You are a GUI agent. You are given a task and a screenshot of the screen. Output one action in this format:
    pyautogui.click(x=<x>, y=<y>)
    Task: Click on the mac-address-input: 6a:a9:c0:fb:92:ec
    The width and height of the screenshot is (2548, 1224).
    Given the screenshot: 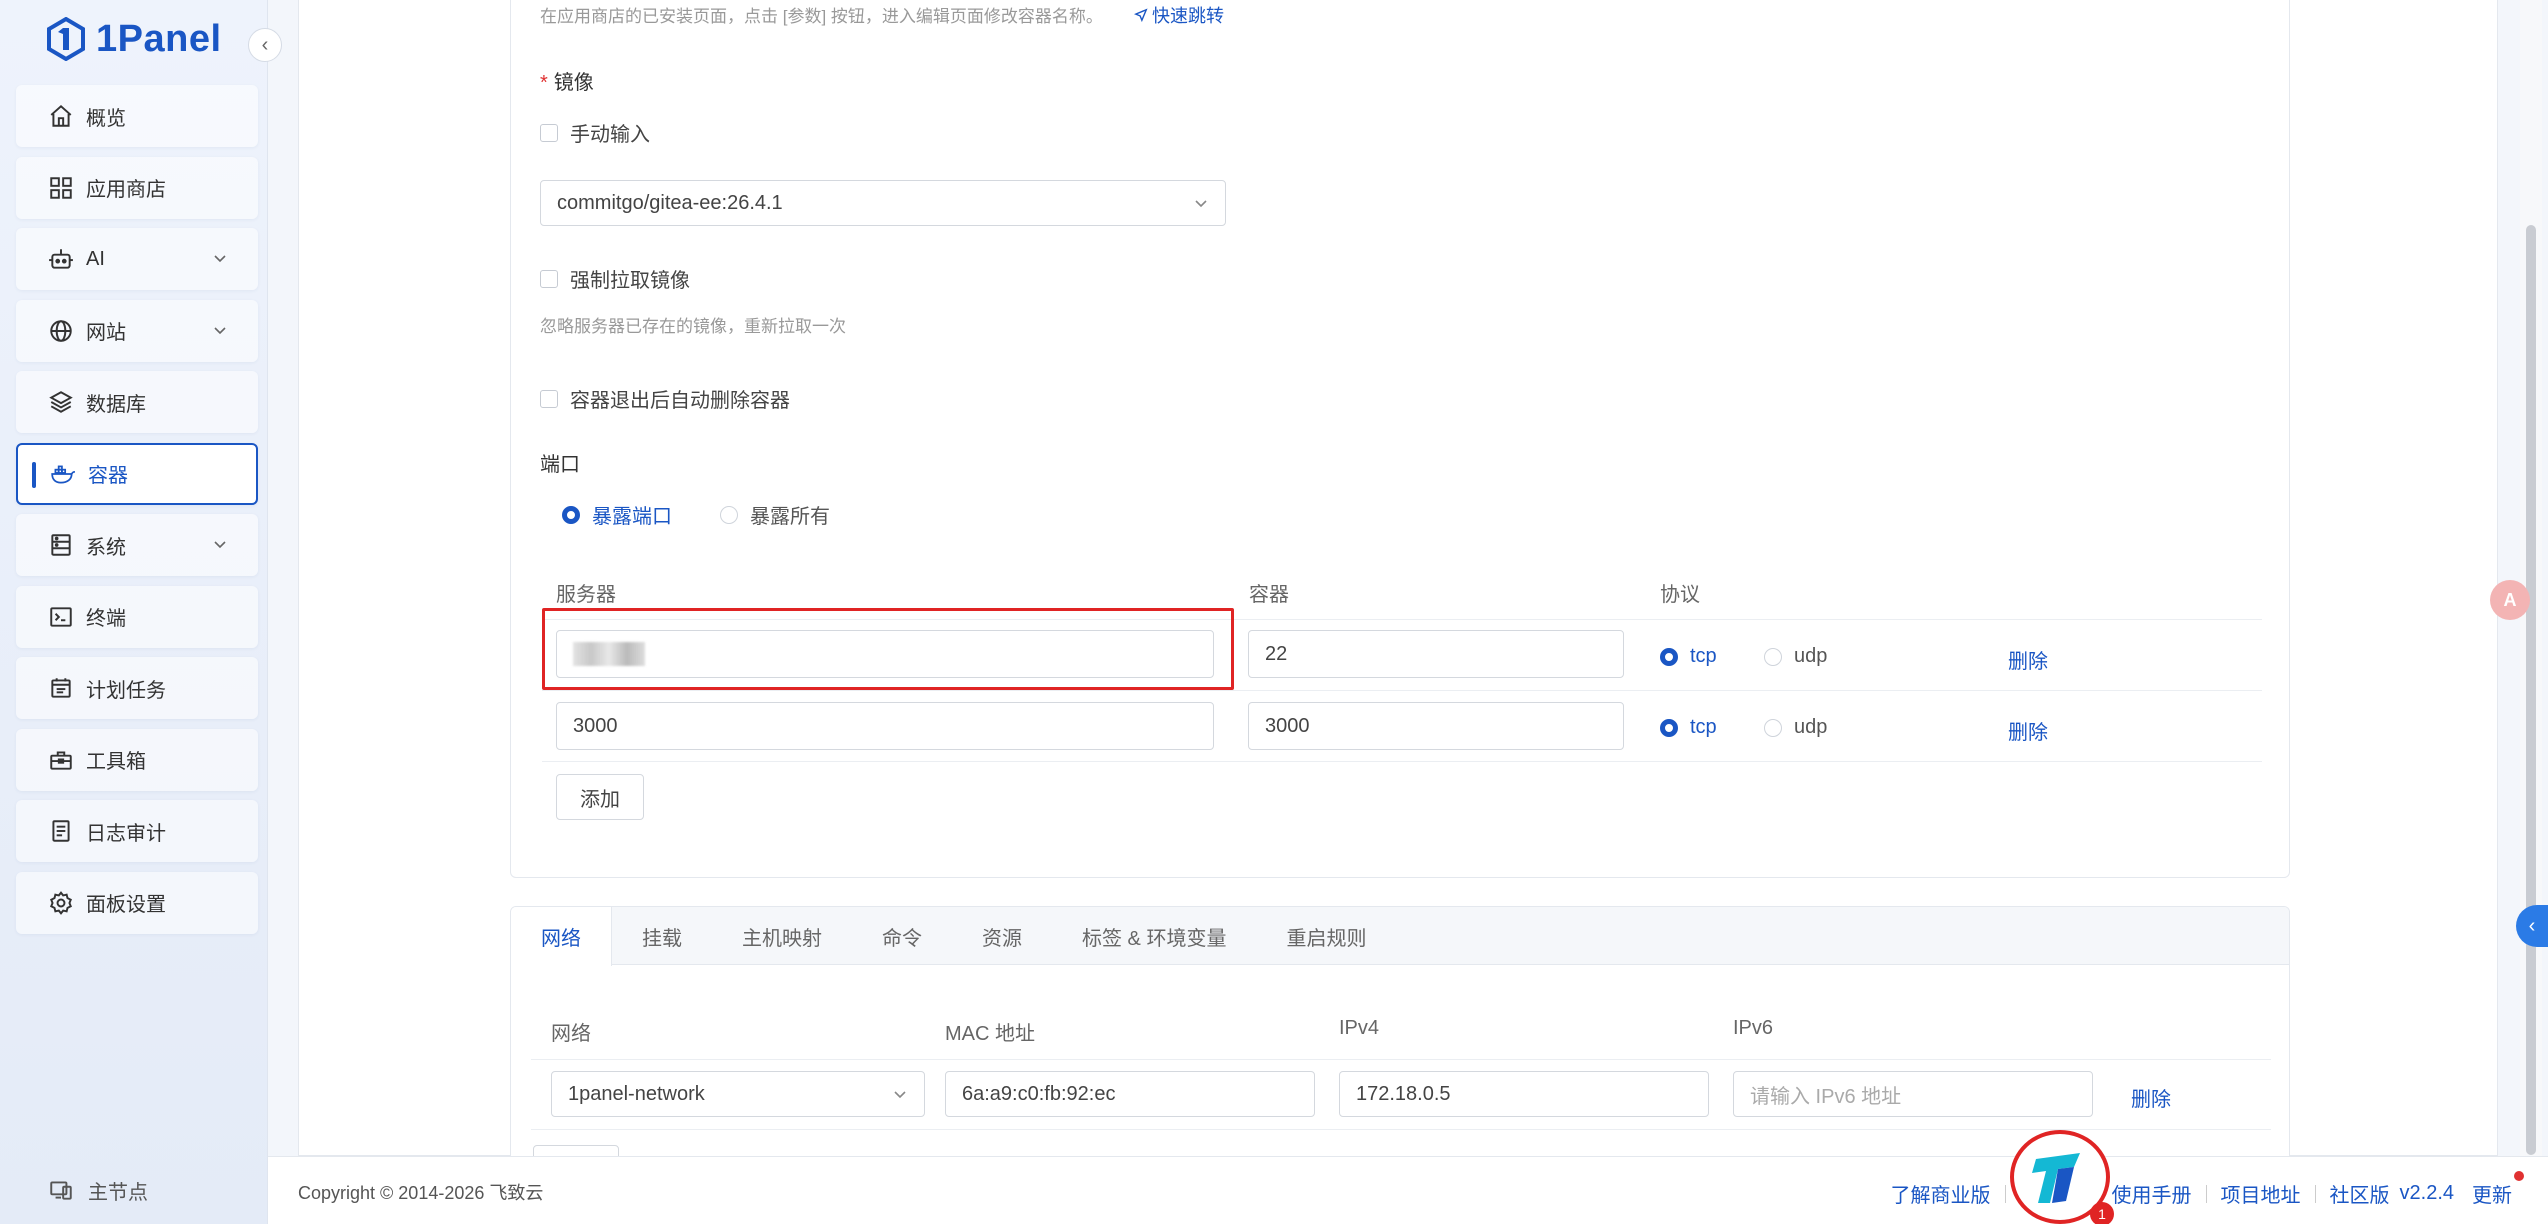 What is the action you would take?
    pyautogui.click(x=1130, y=1094)
    